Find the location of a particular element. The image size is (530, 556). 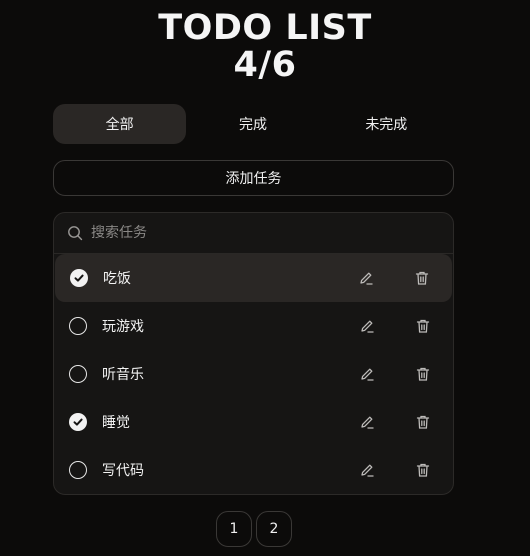

search-bar is located at coordinates (253, 233).